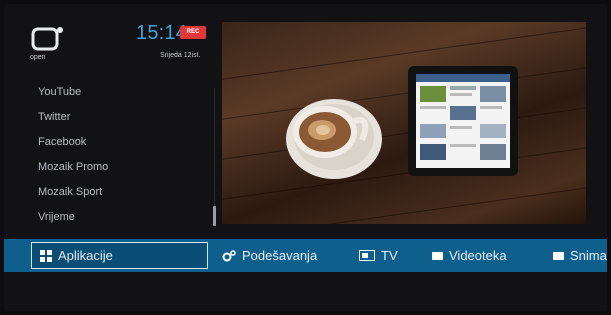  I want to click on logo-text: open, so click(38, 57).